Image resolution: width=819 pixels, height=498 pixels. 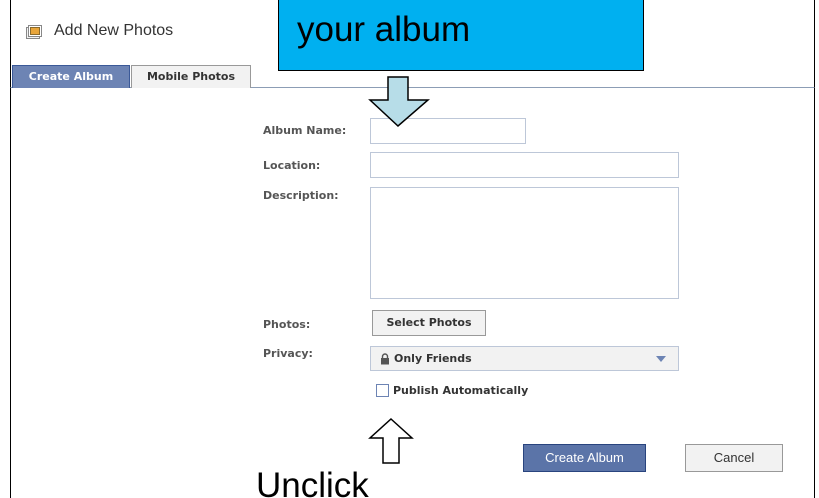 What do you see at coordinates (305, 130) in the screenshot?
I see `album-name-label: Album Name:` at bounding box center [305, 130].